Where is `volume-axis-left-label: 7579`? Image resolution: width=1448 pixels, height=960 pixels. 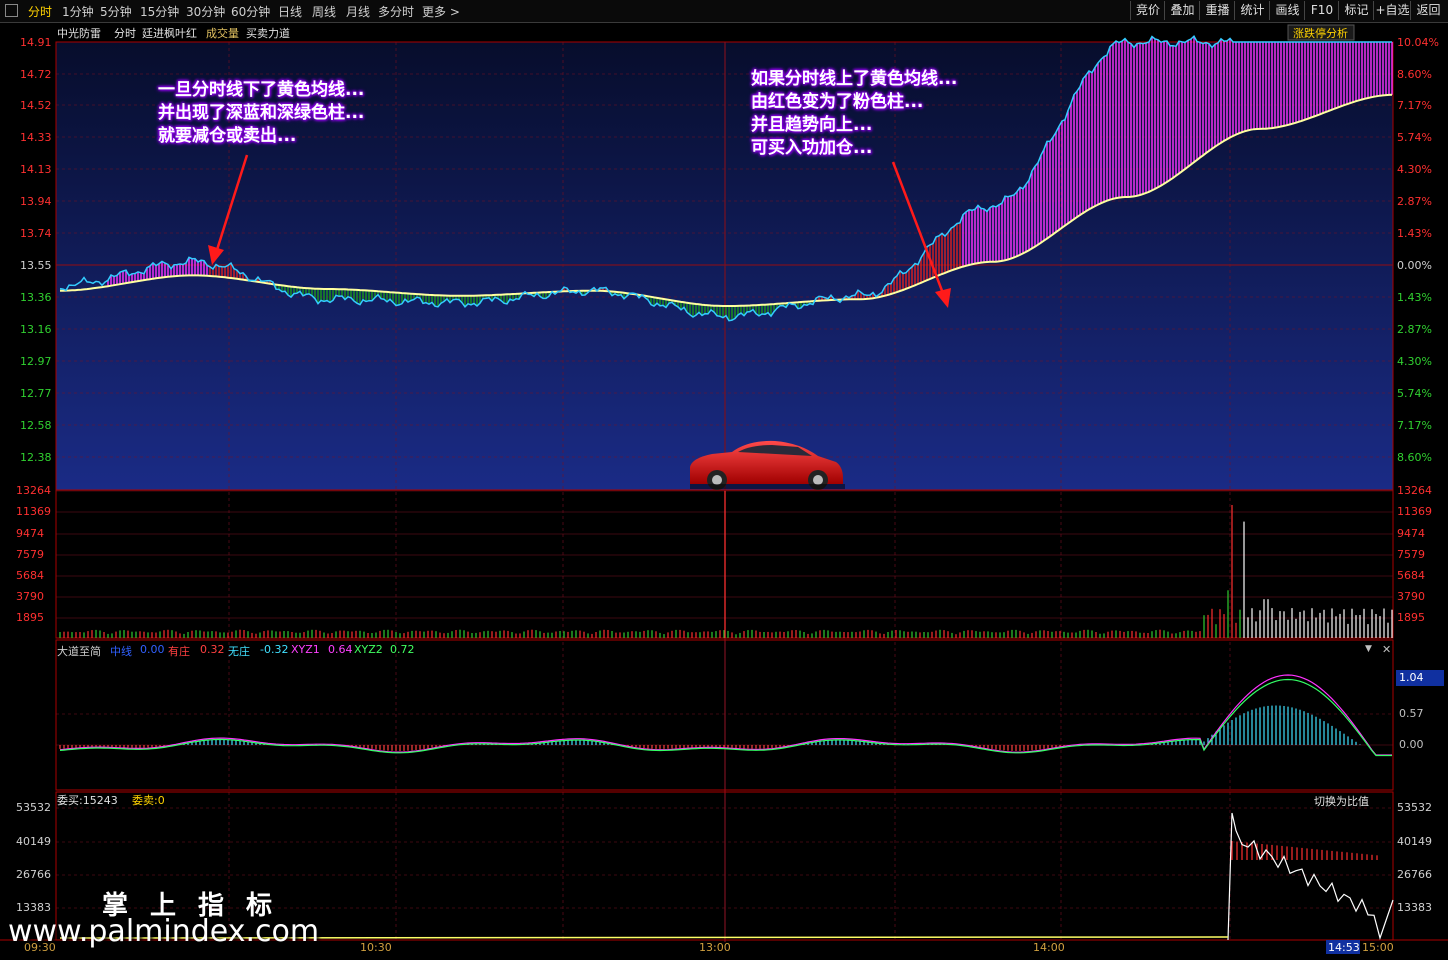
volume-axis-left-label: 7579 is located at coordinates (30, 554).